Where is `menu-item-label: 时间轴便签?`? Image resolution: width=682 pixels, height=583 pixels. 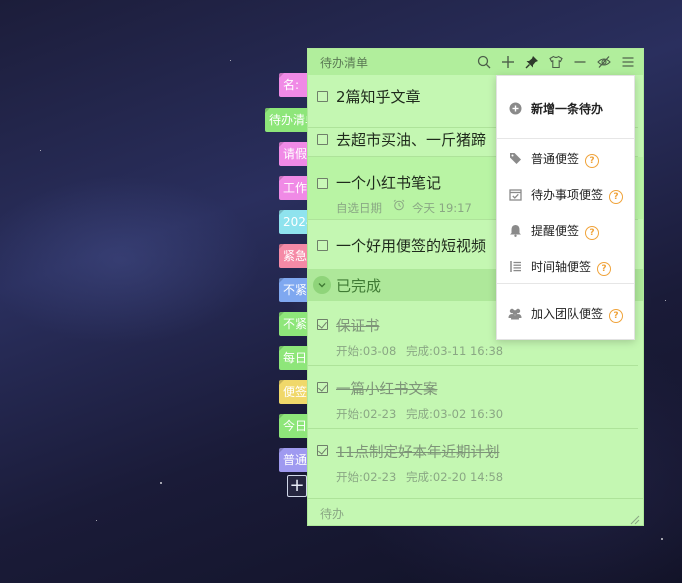
menu-item-label: 时间轴便签? is located at coordinates (571, 267).